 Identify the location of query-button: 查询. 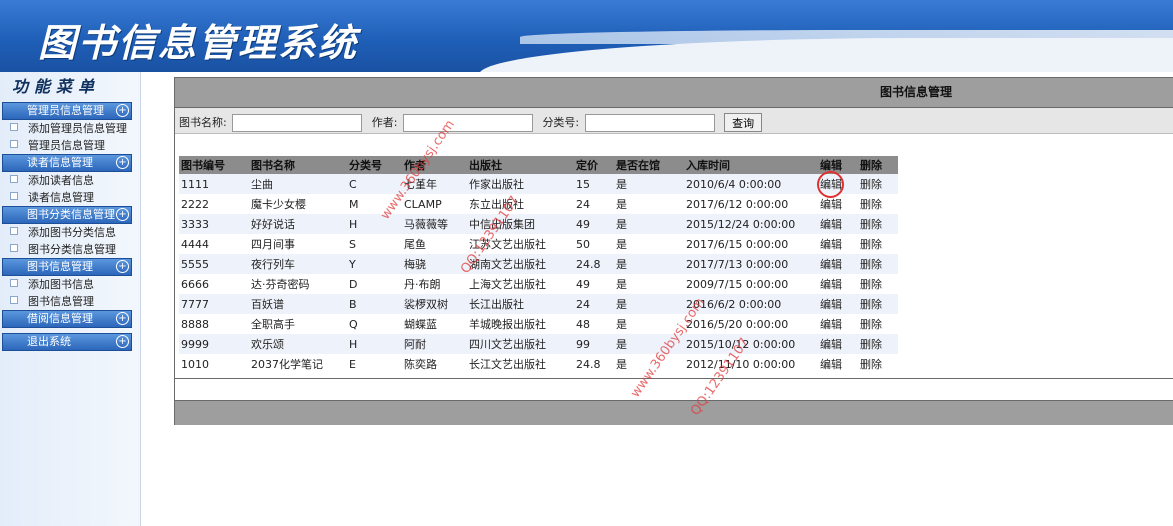
(743, 122).